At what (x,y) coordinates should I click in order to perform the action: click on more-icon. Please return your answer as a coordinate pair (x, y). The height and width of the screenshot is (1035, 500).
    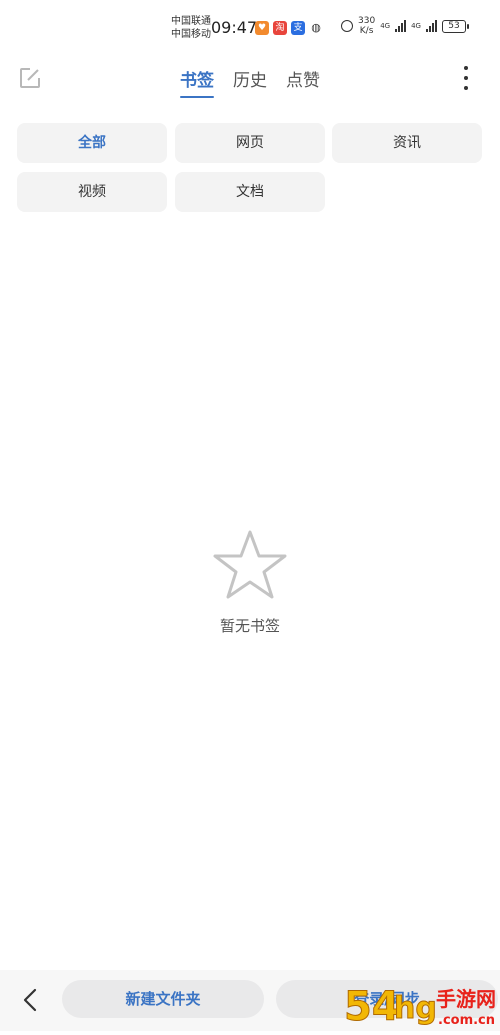
    Looking at the image, I should click on (466, 68).